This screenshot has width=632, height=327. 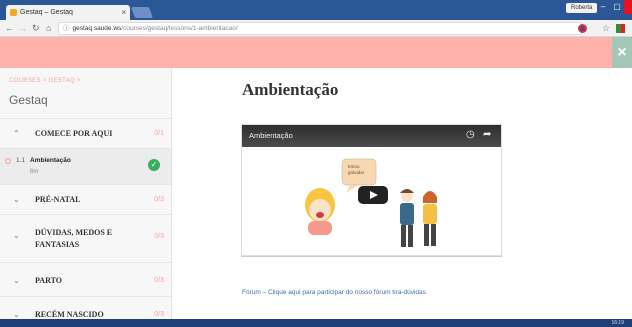 What do you see at coordinates (9, 28) in the screenshot?
I see `back-icon: ←` at bounding box center [9, 28].